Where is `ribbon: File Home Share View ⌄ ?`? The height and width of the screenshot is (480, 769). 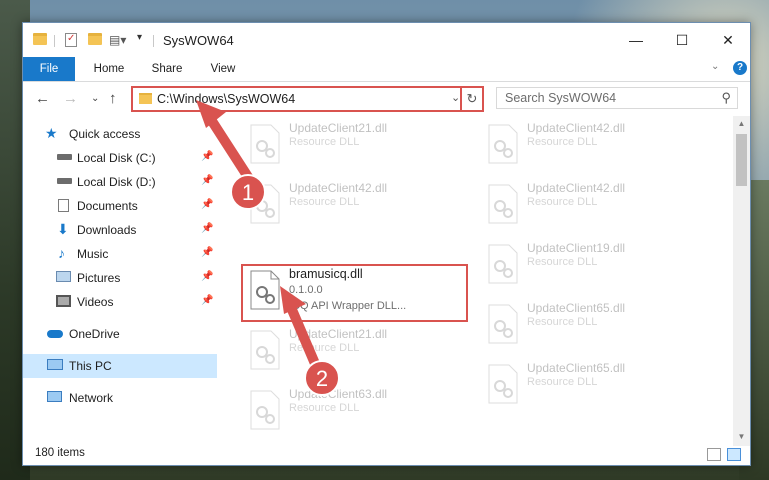 ribbon: File Home Share View ⌄ ? is located at coordinates (386, 69).